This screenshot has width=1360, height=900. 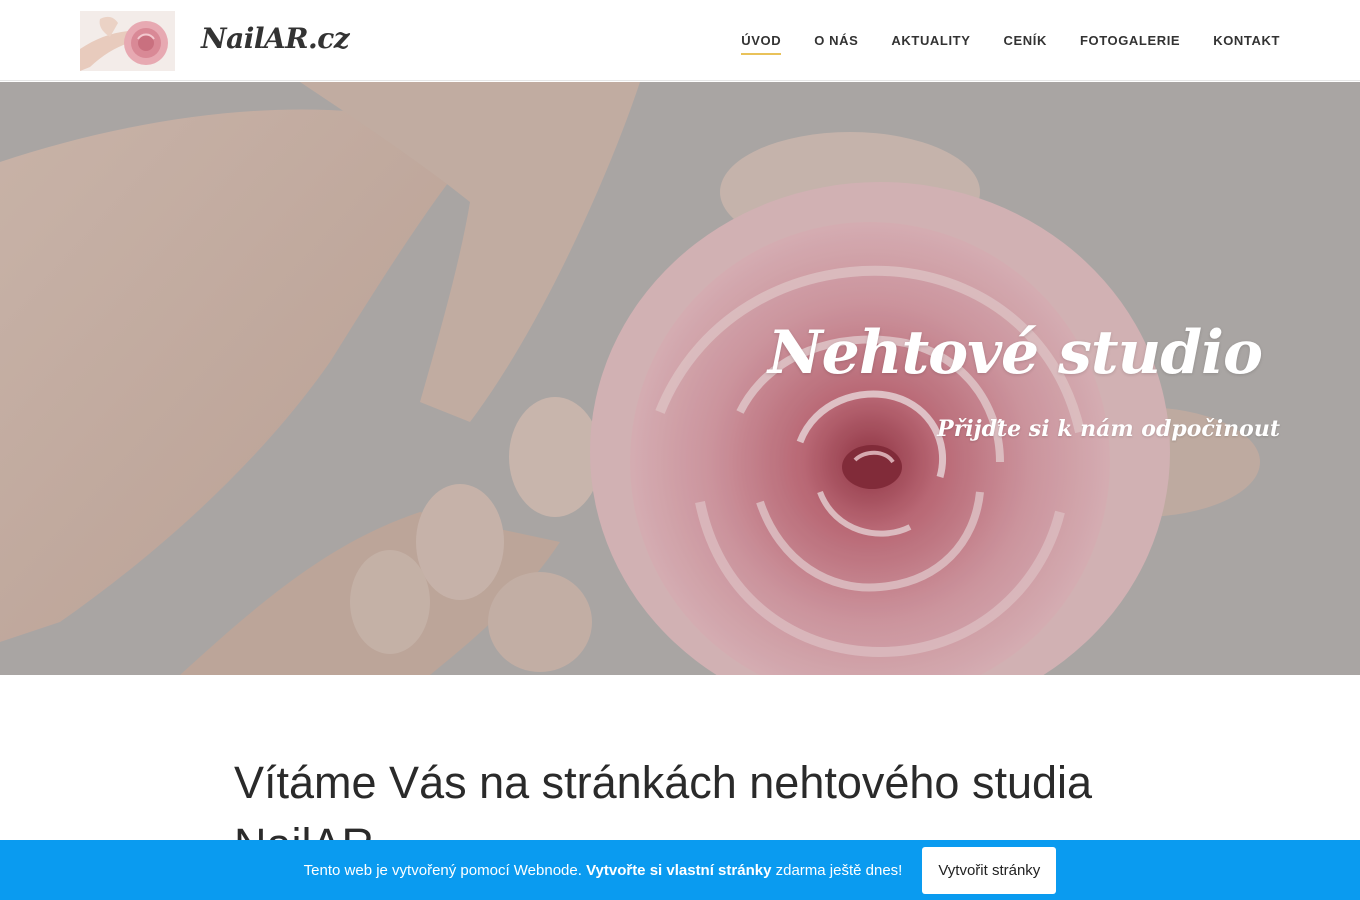 I want to click on nav-item-cenik: CENÍK, so click(x=1024, y=40).